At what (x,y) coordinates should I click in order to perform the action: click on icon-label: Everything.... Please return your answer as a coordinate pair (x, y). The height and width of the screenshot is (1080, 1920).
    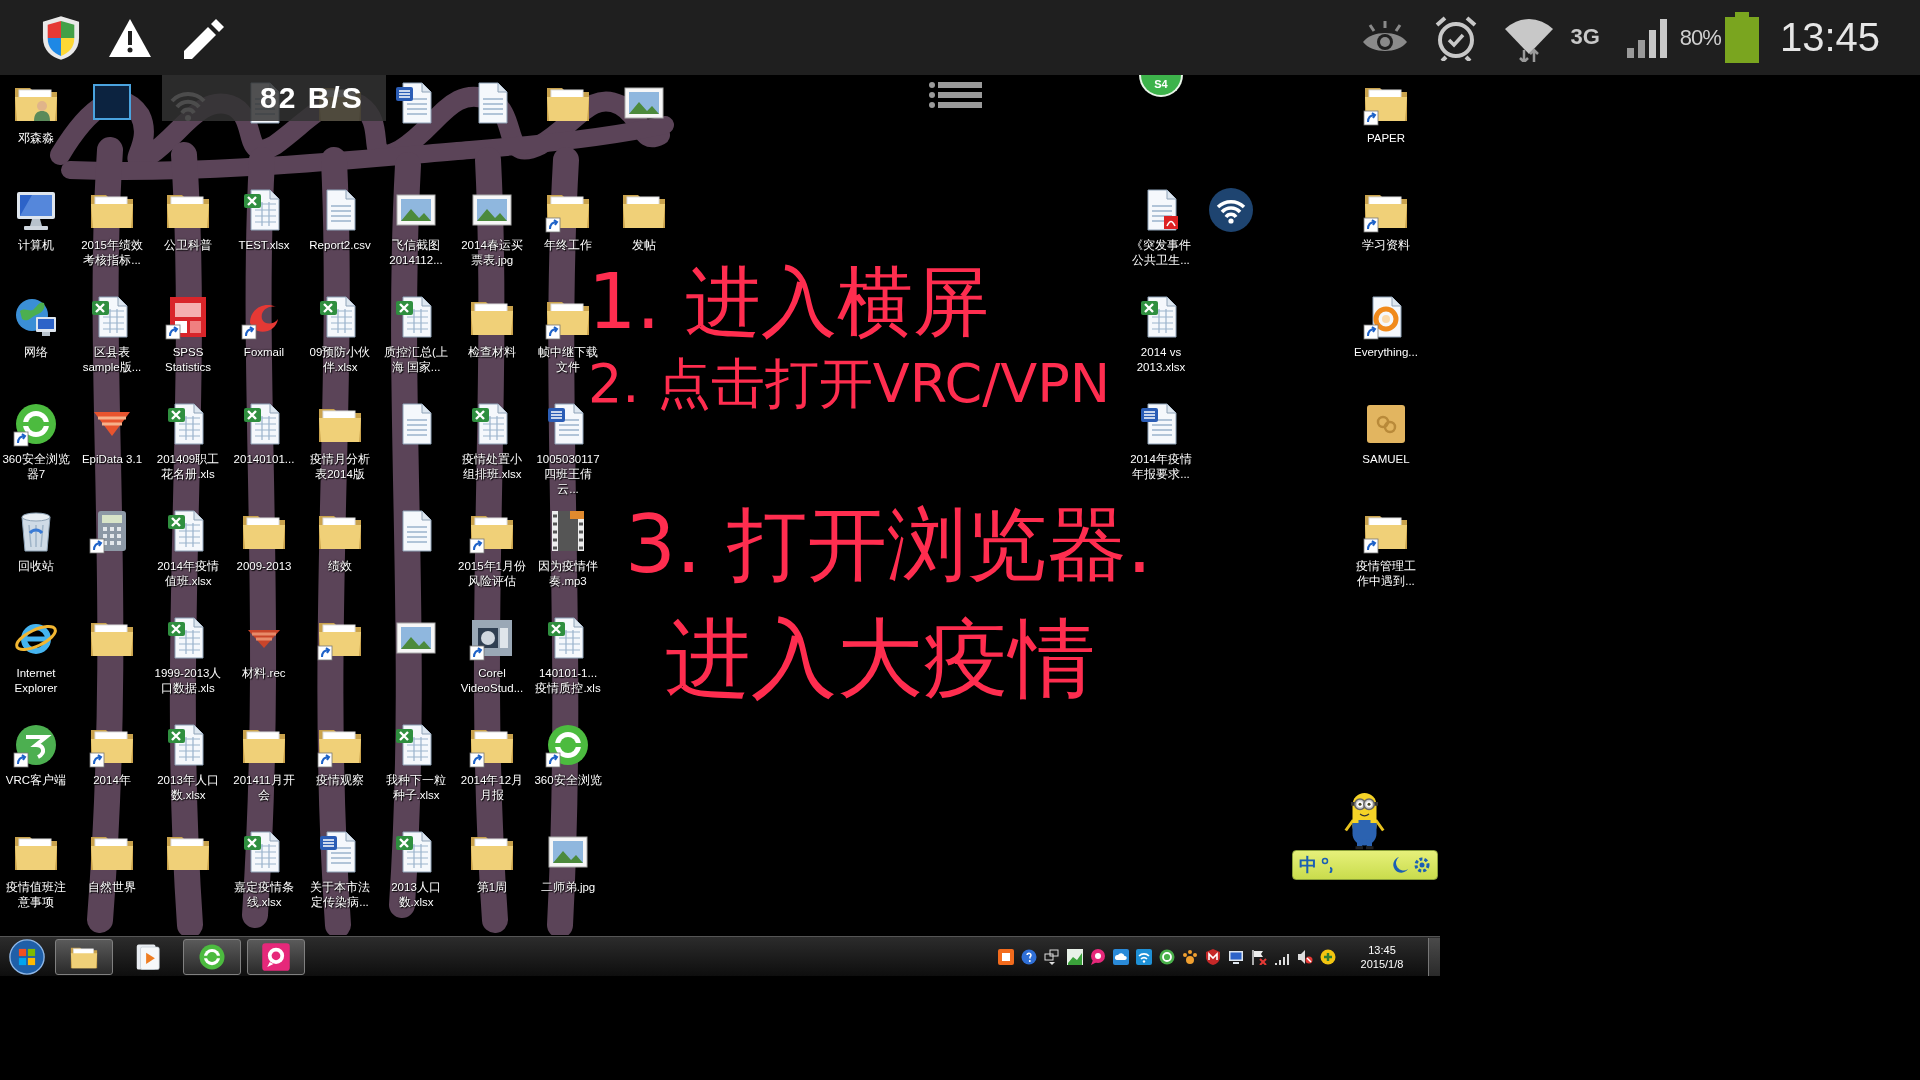
    Looking at the image, I should click on (1386, 352).